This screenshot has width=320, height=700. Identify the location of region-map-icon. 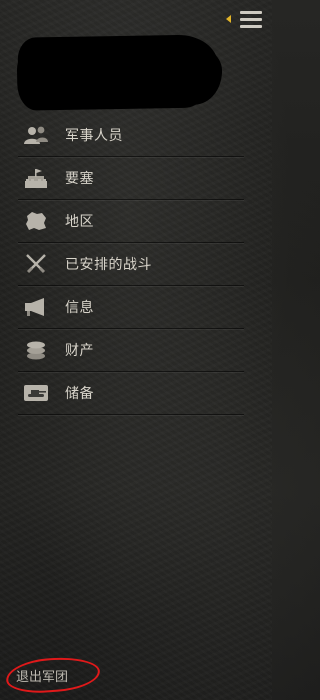
(36, 221).